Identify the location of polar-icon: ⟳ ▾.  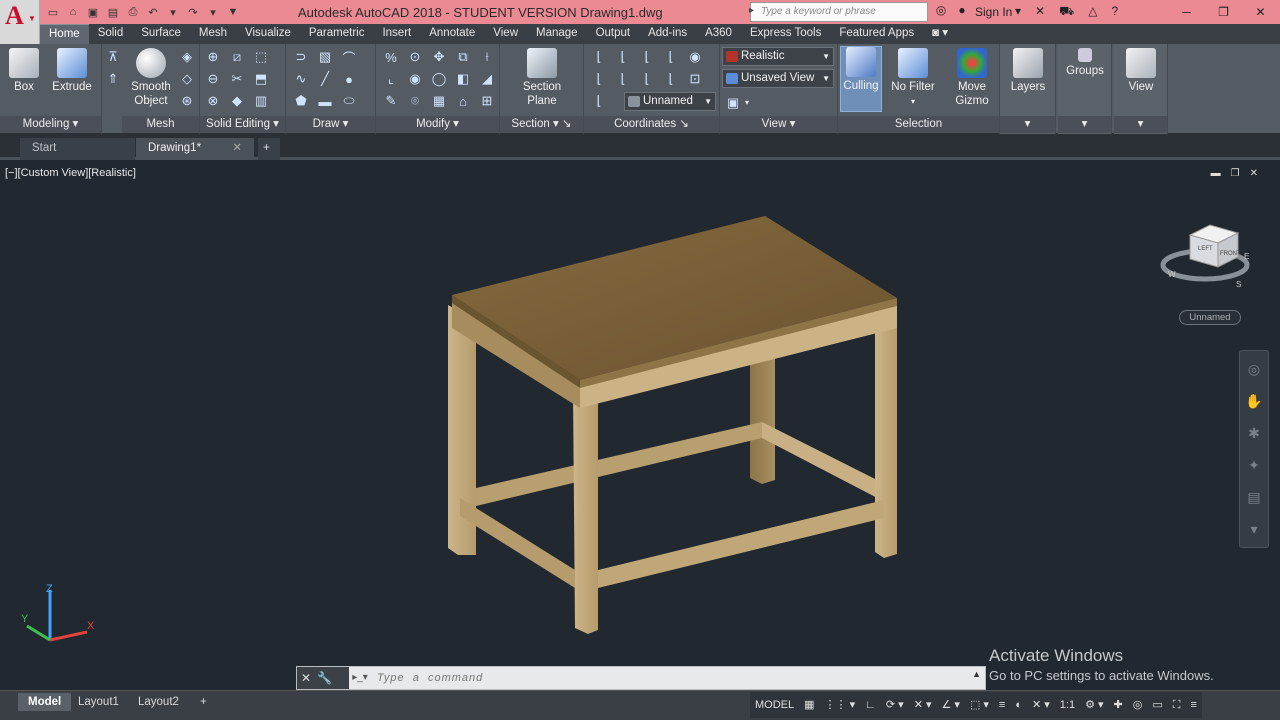
(895, 705).